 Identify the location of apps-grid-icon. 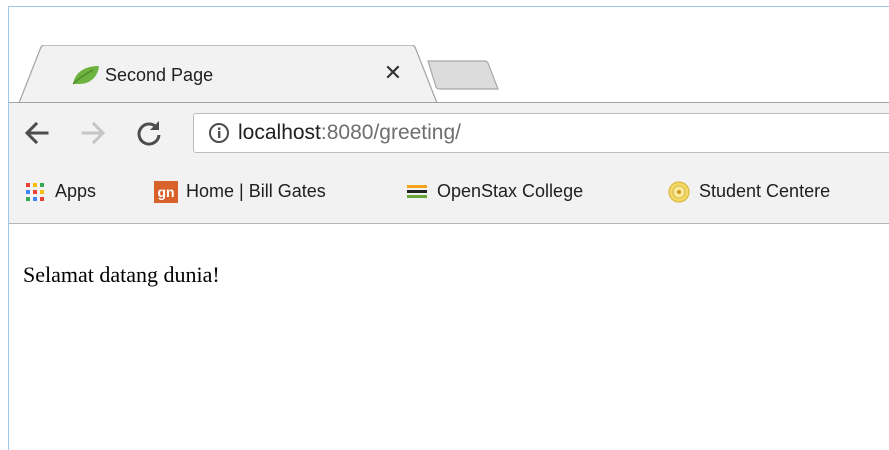
(35, 192).